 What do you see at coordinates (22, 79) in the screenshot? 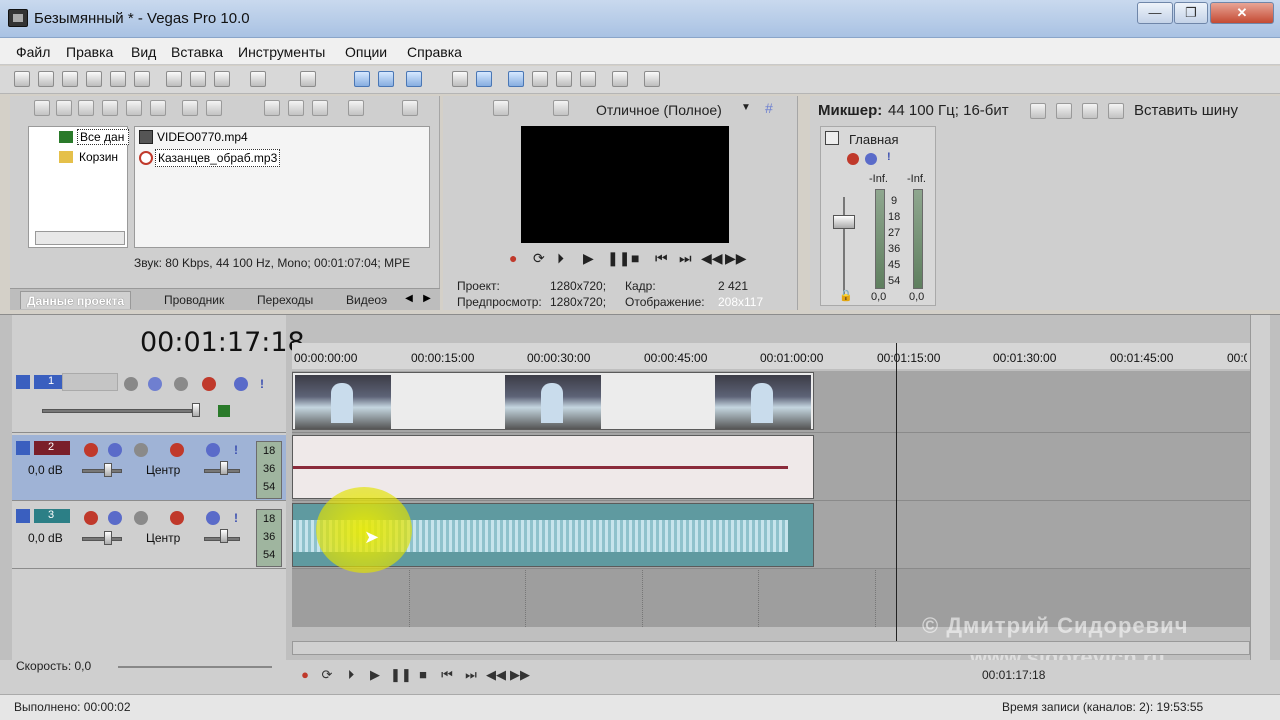
I see `new-file-icon` at bounding box center [22, 79].